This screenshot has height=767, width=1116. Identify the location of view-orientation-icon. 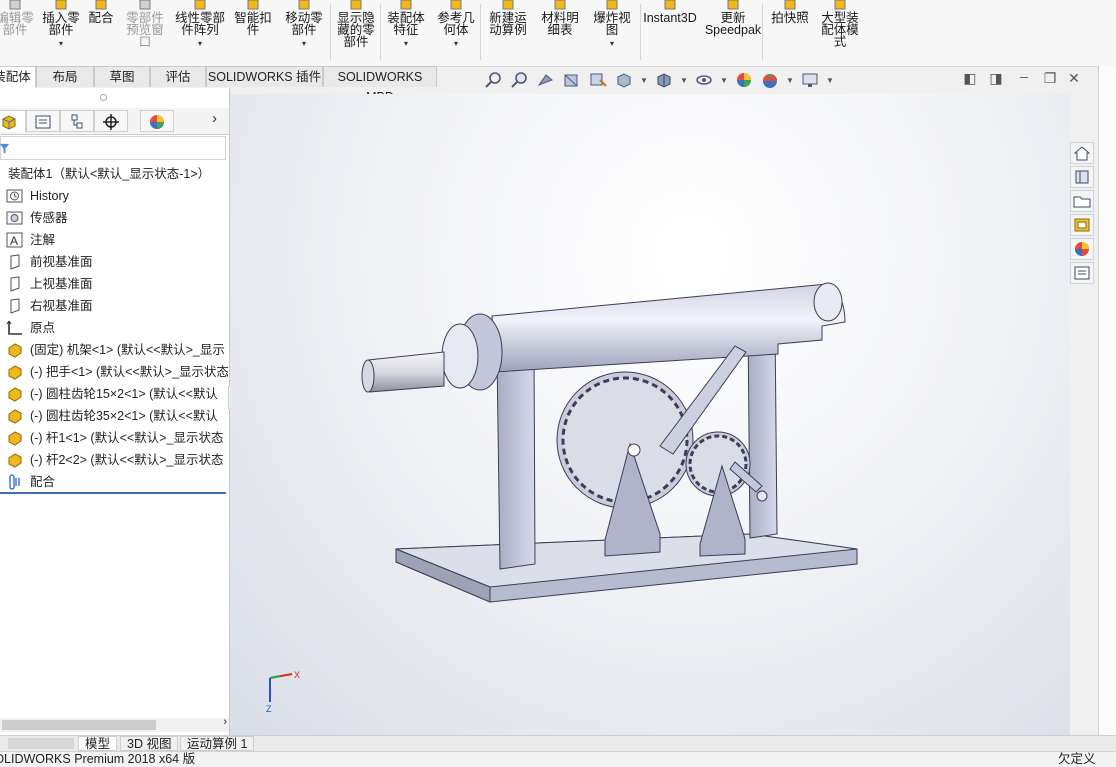
(624, 80).